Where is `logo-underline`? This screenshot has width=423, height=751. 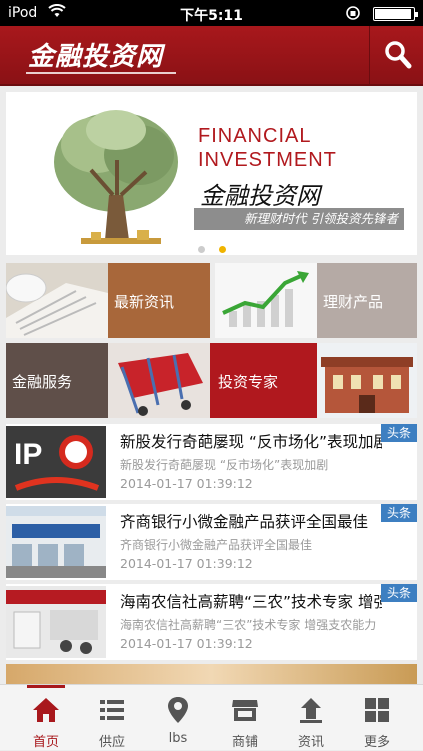 logo-underline is located at coordinates (101, 73).